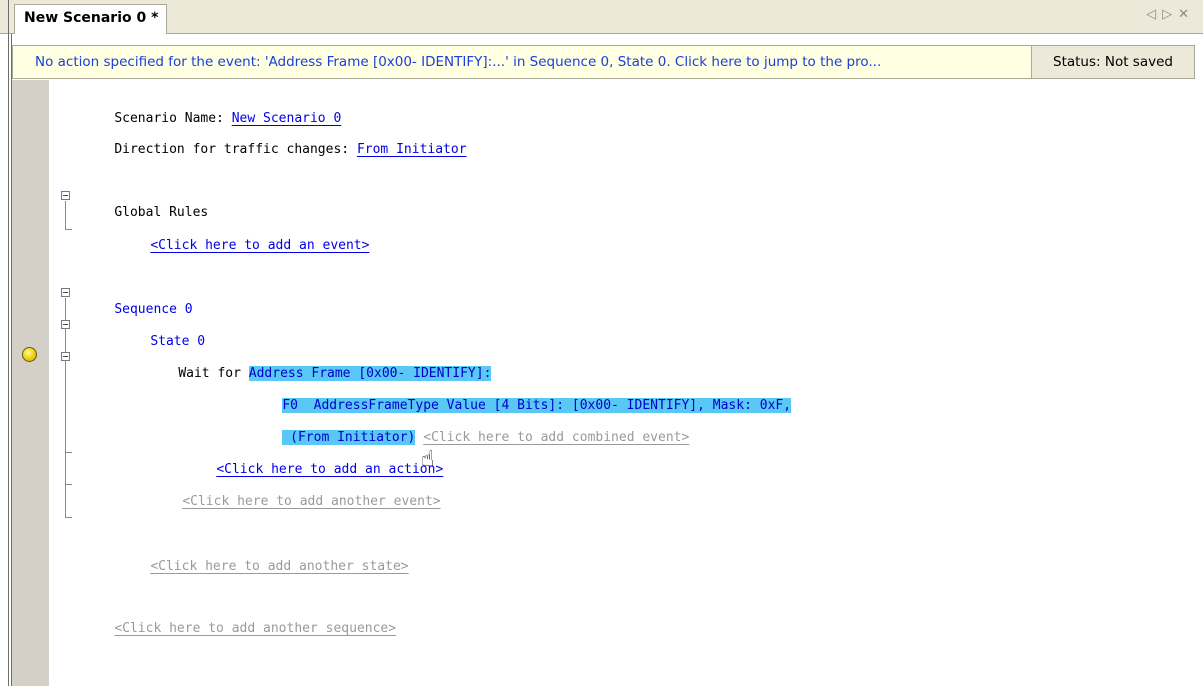 Image resolution: width=1203 pixels, height=686 pixels. What do you see at coordinates (279, 566) in the screenshot?
I see `add-another-state-link: <Click here to add another state>` at bounding box center [279, 566].